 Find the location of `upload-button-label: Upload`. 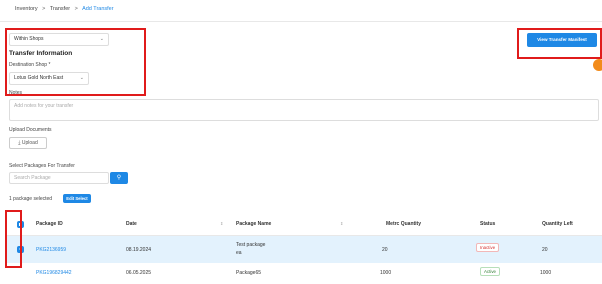

upload-button-label: Upload is located at coordinates (29, 143).